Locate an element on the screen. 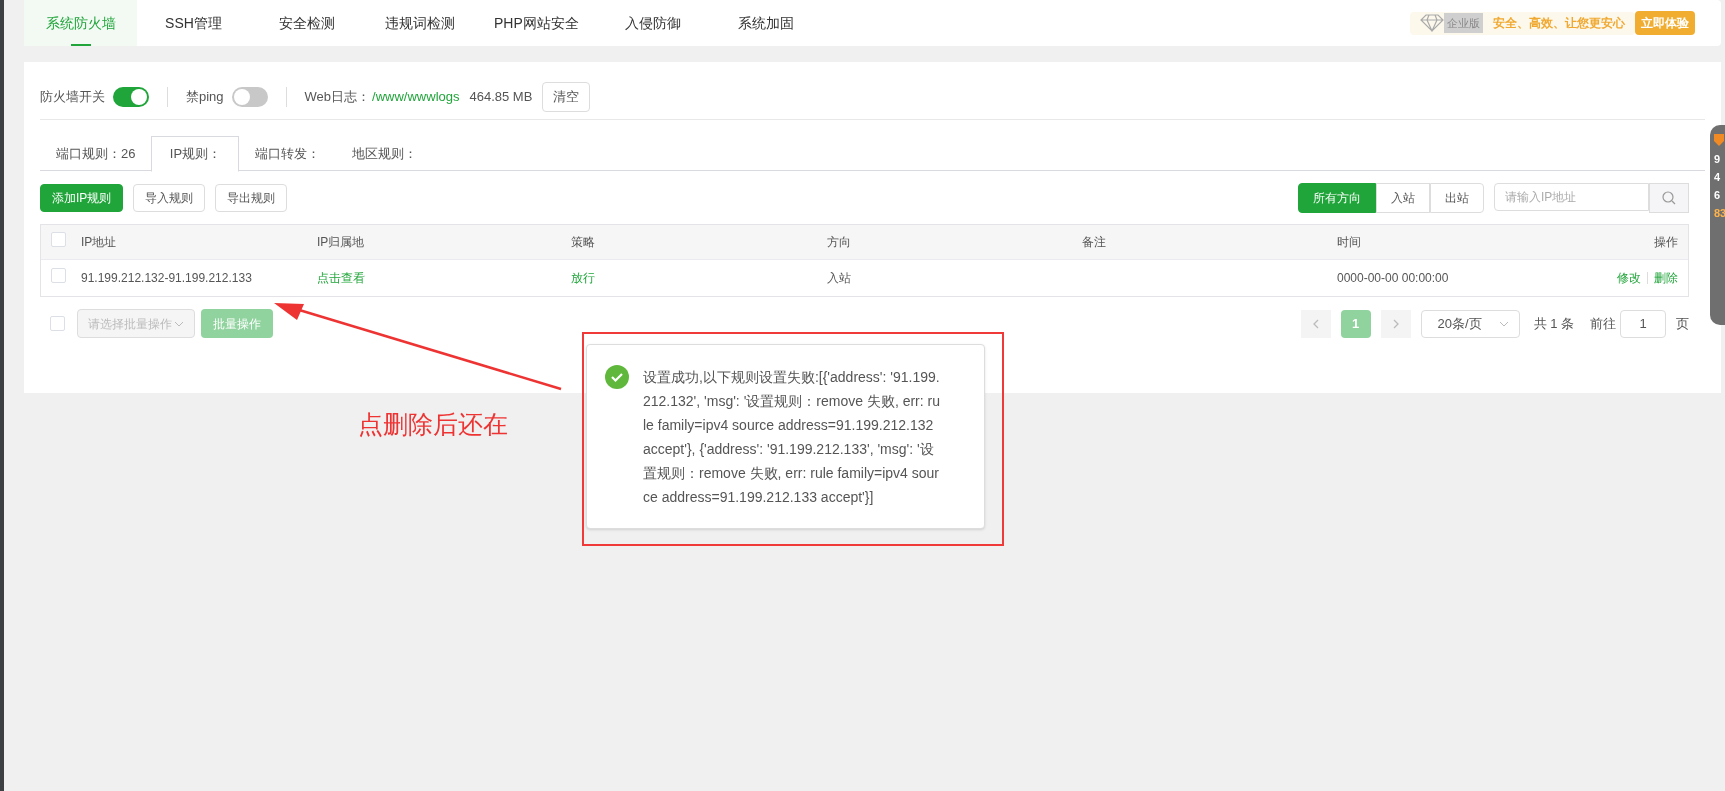  widget-text: 9 is located at coordinates (1717, 159).